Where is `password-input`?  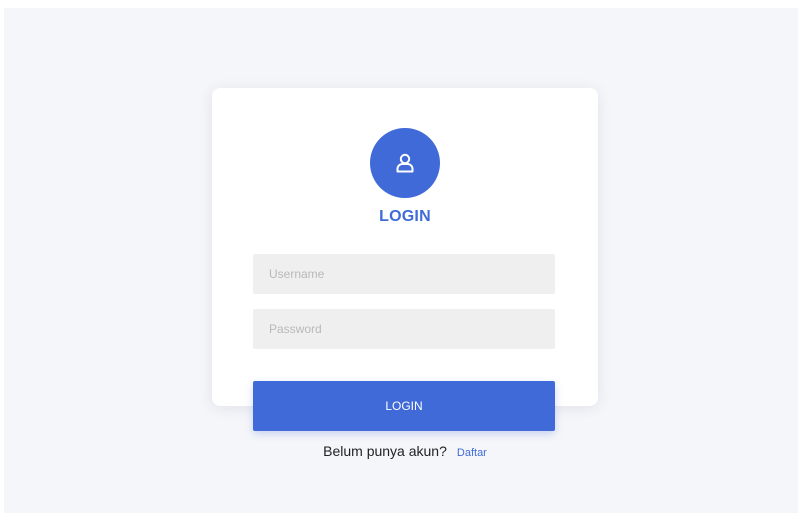
password-input is located at coordinates (404, 329).